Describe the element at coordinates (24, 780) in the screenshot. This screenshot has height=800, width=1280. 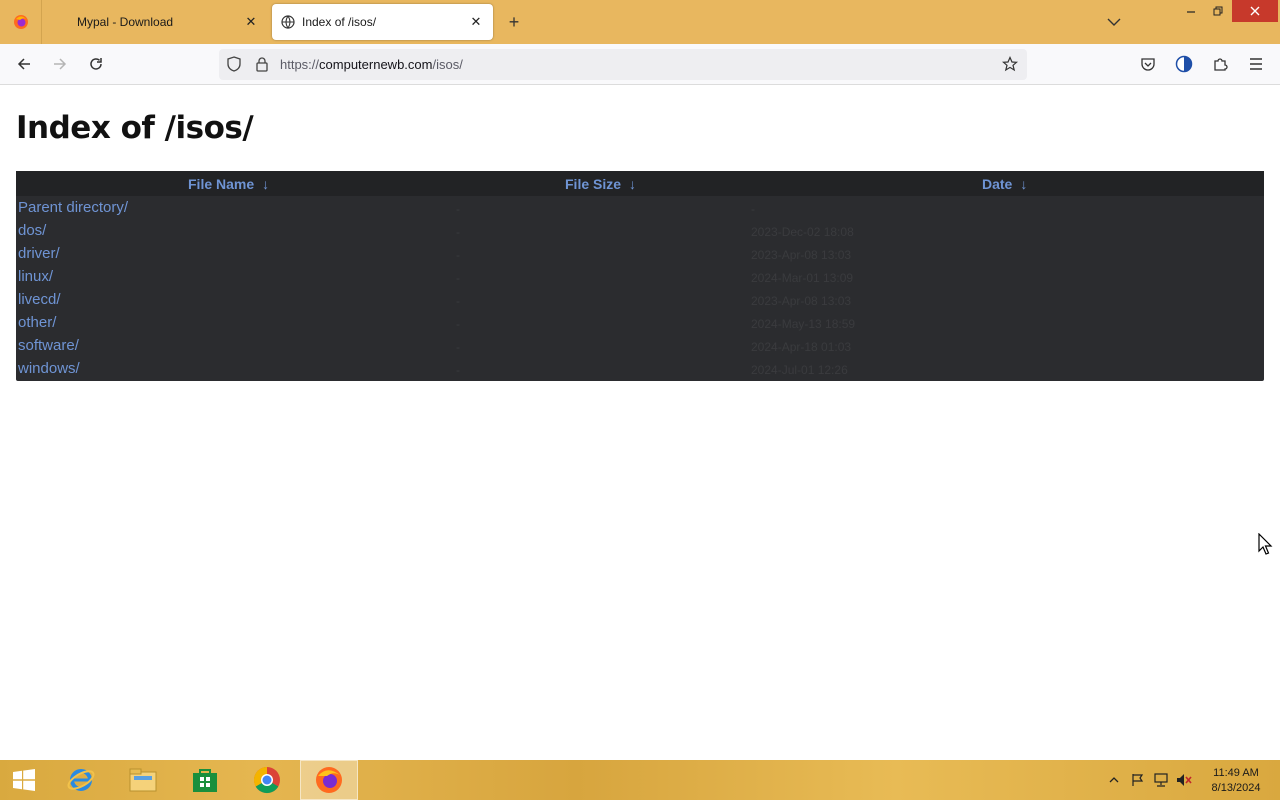
I see `start-icon` at that location.